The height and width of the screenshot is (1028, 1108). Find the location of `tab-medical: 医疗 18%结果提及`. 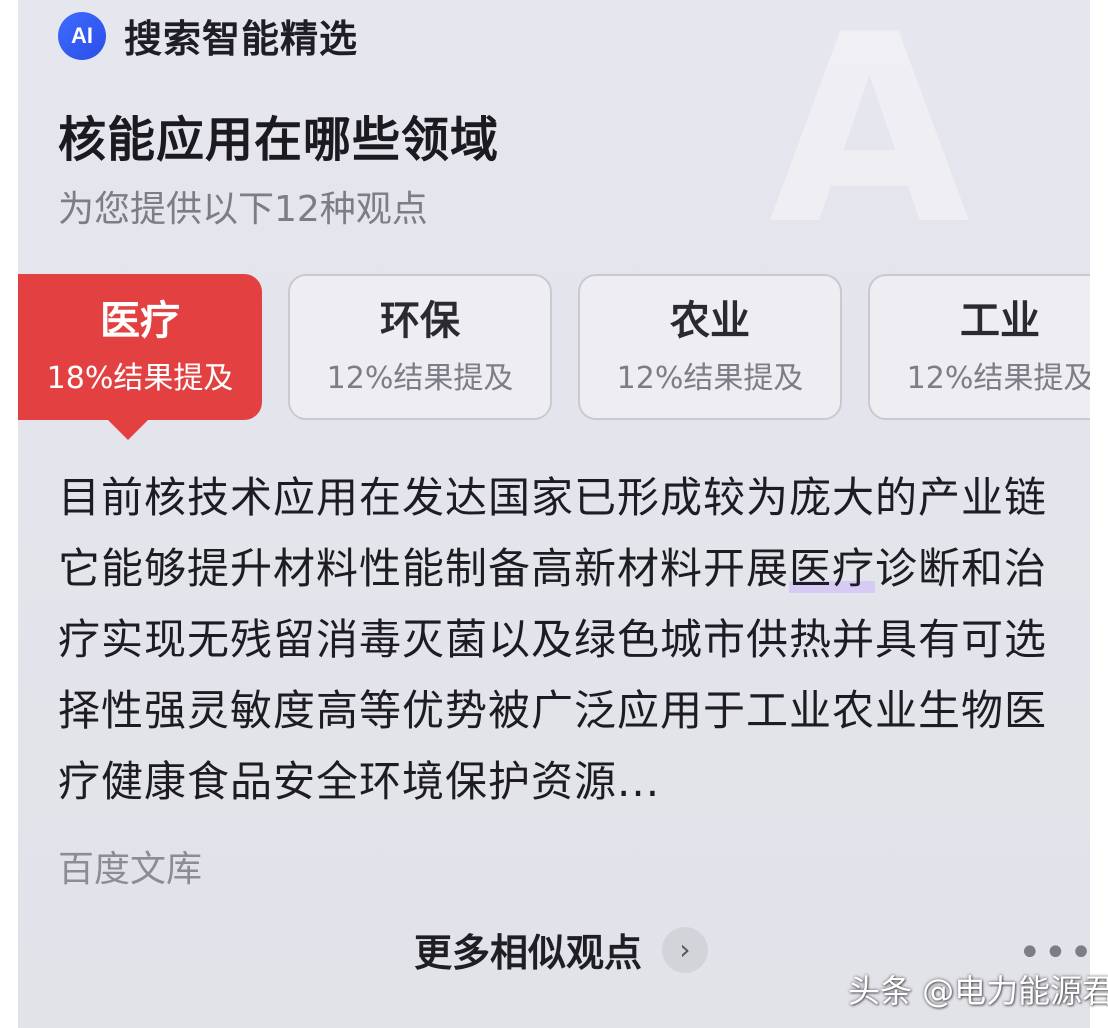

tab-medical: 医疗 18%结果提及 is located at coordinates (140, 357).